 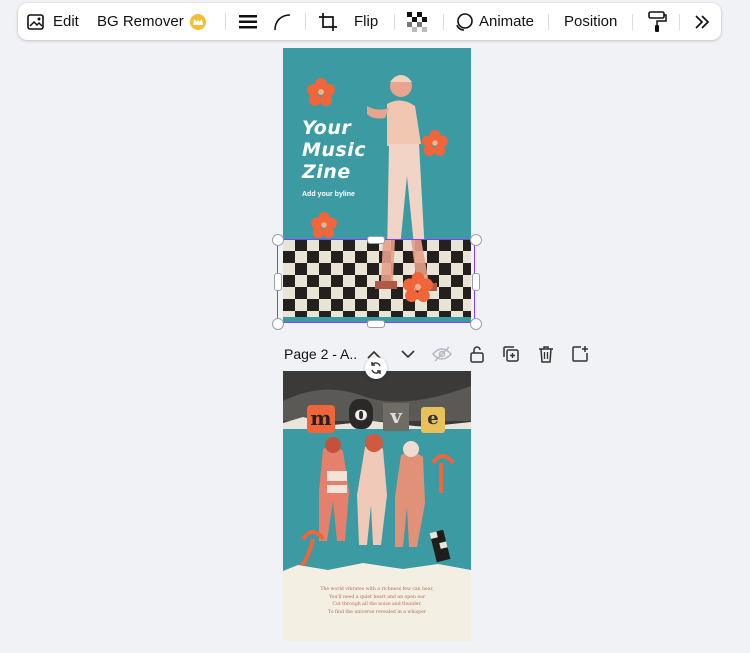 I want to click on edit-button: Edit, so click(x=52, y=21).